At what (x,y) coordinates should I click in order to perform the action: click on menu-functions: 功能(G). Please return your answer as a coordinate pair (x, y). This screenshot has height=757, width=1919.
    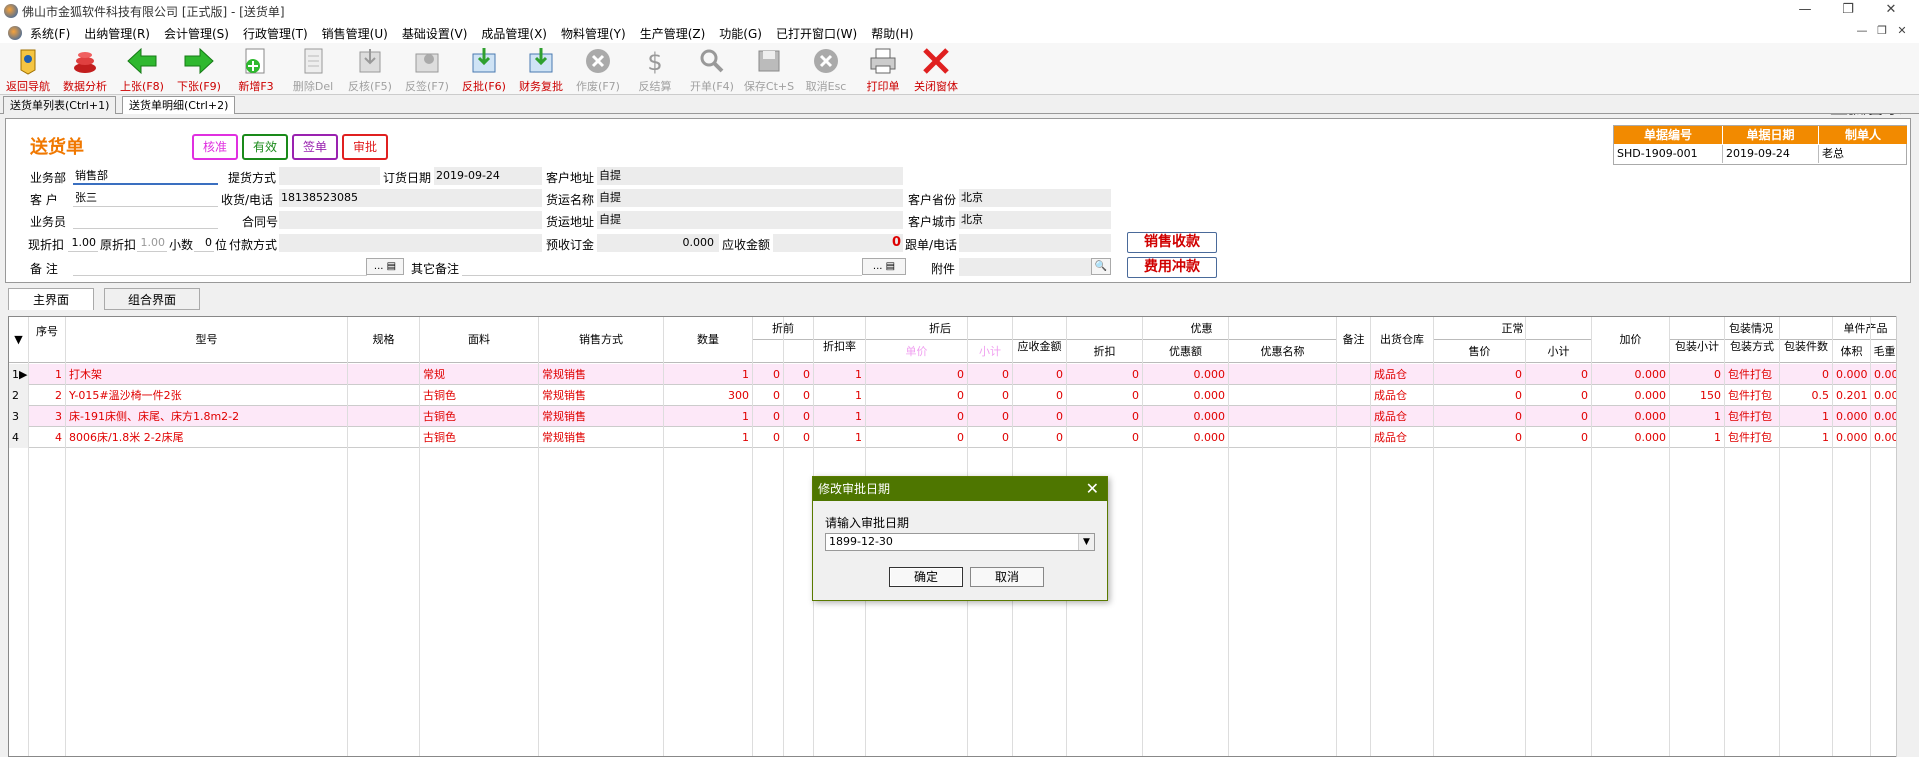
    Looking at the image, I should click on (740, 33).